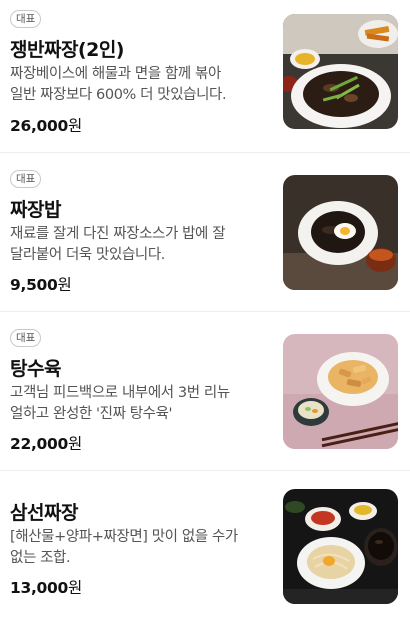 The width and height of the screenshot is (410, 620). Describe the element at coordinates (35, 369) in the screenshot. I see `menu-item-name: 탕수육` at that location.